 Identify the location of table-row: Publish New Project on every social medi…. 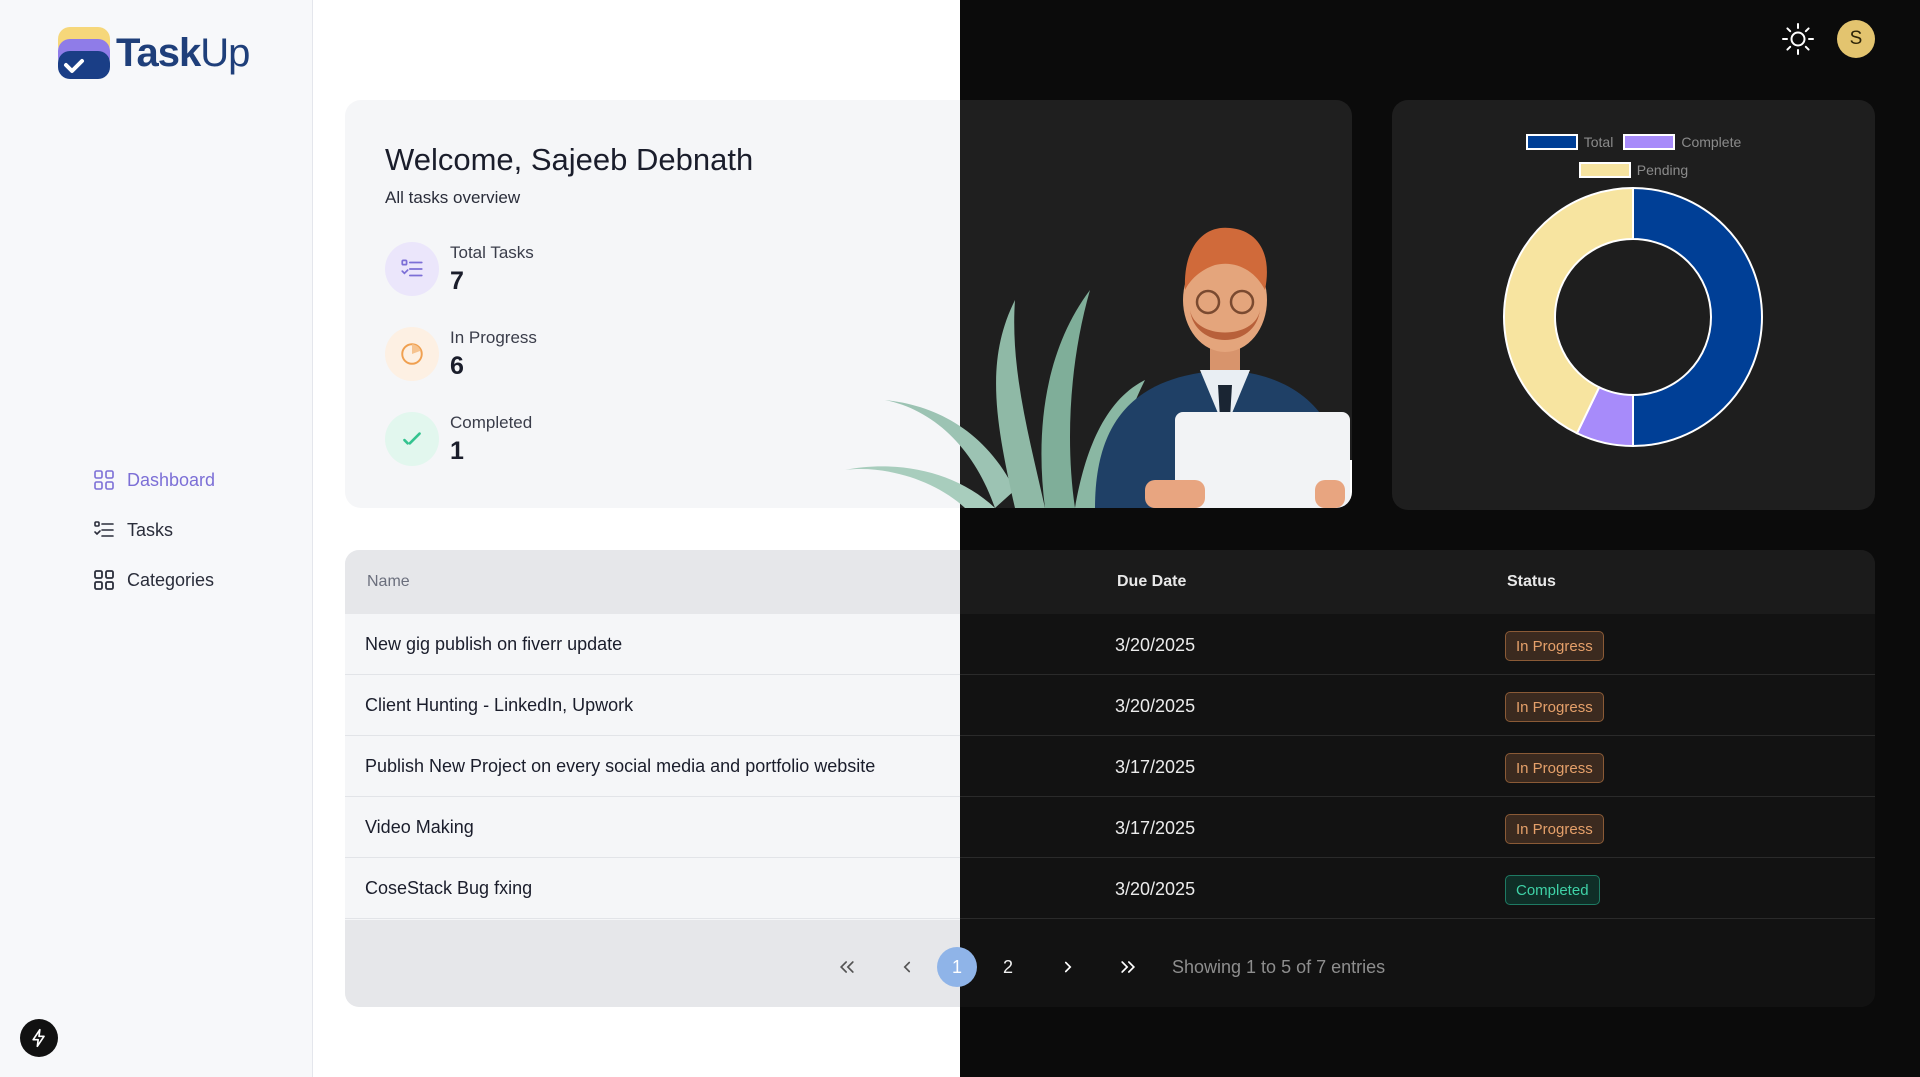
(1110, 766).